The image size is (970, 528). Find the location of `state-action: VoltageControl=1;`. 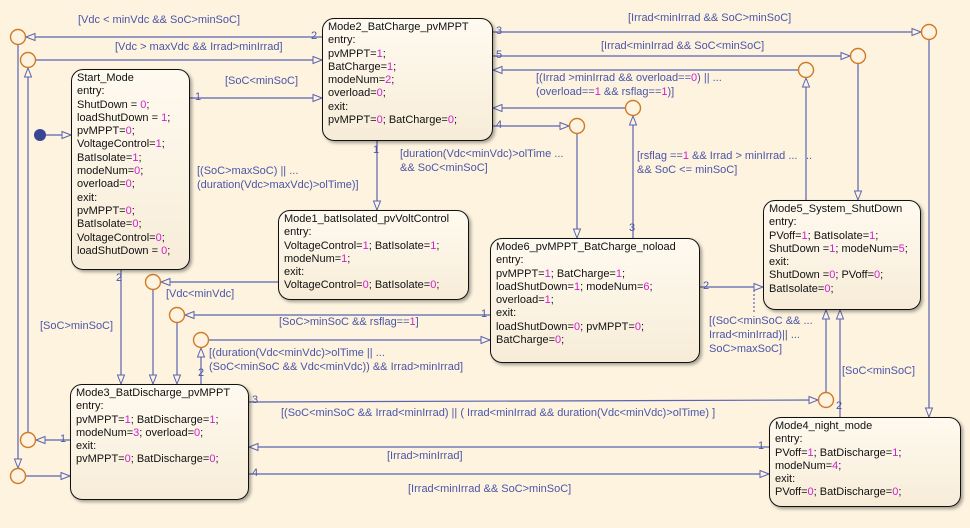

state-action: VoltageControl=1; is located at coordinates (121, 144).